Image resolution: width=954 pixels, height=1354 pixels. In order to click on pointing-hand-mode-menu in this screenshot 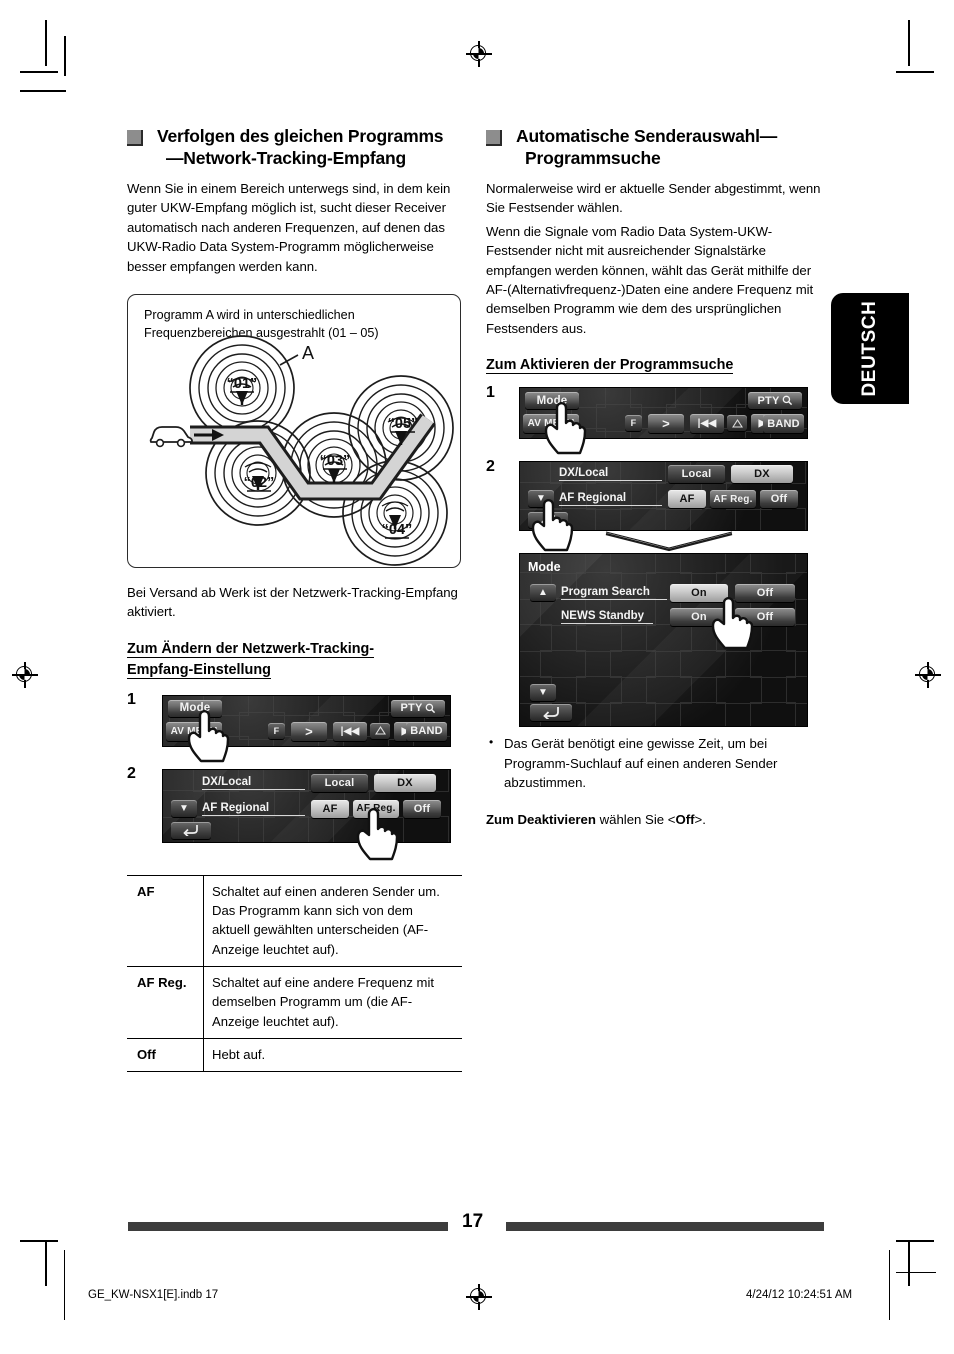, I will do `click(732, 622)`.